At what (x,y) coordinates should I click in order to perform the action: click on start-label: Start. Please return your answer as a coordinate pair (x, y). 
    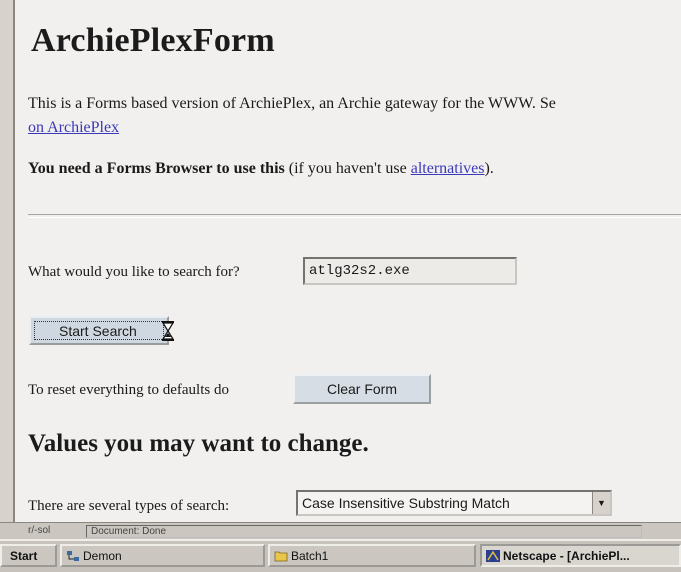
    Looking at the image, I should click on (24, 556).